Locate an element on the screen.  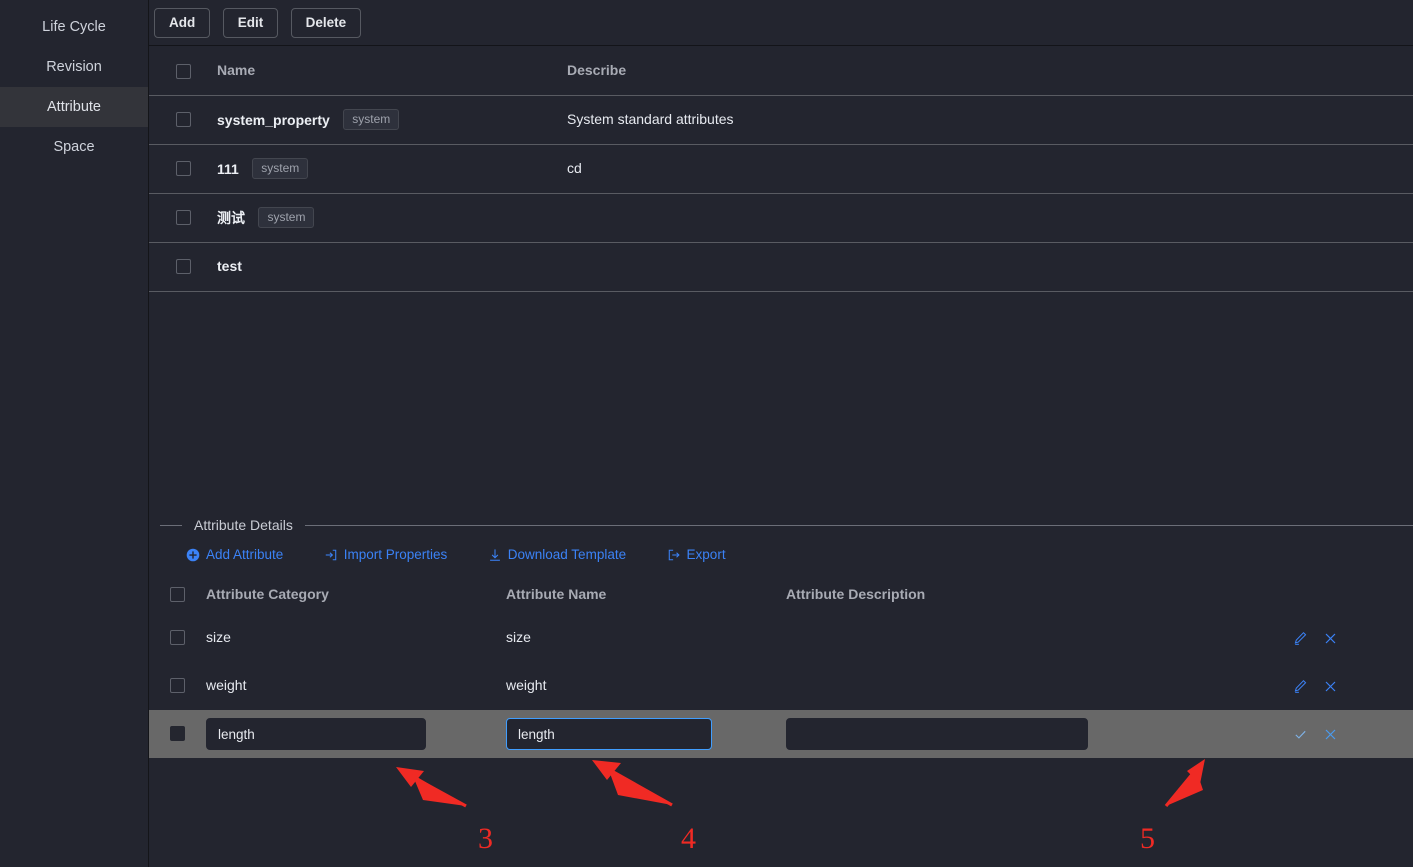
sidebar-item-label: Revision is located at coordinates (74, 67).